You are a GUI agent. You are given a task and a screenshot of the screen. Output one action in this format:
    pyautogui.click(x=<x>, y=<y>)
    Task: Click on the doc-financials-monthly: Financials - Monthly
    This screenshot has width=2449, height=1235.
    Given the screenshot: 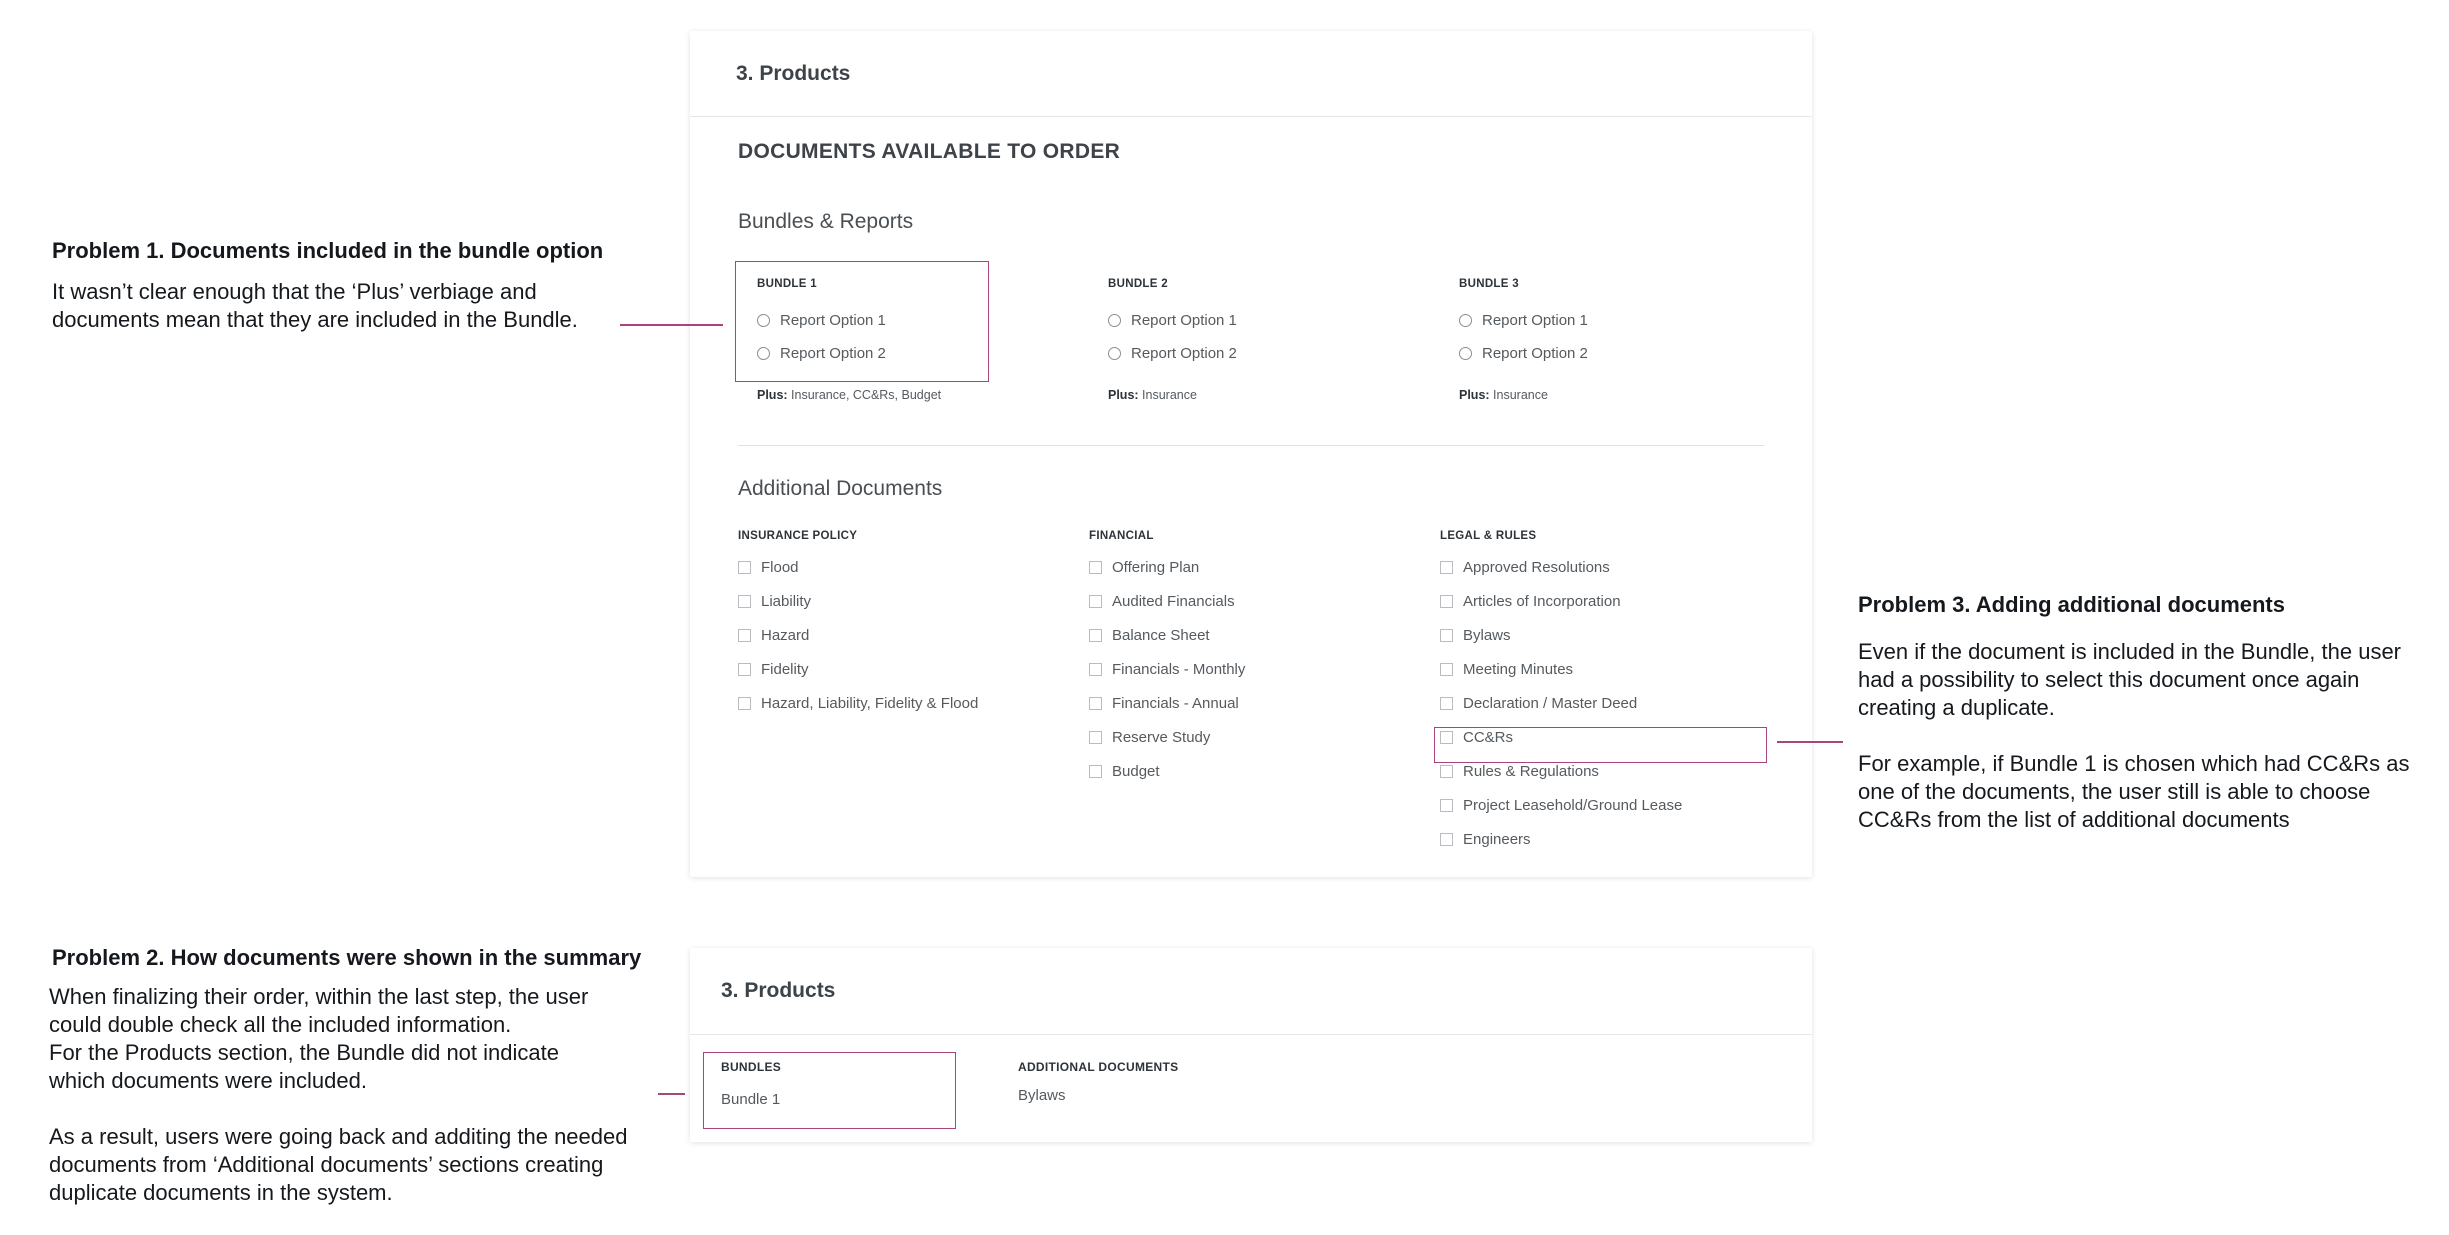 What is the action you would take?
    pyautogui.click(x=1254, y=669)
    